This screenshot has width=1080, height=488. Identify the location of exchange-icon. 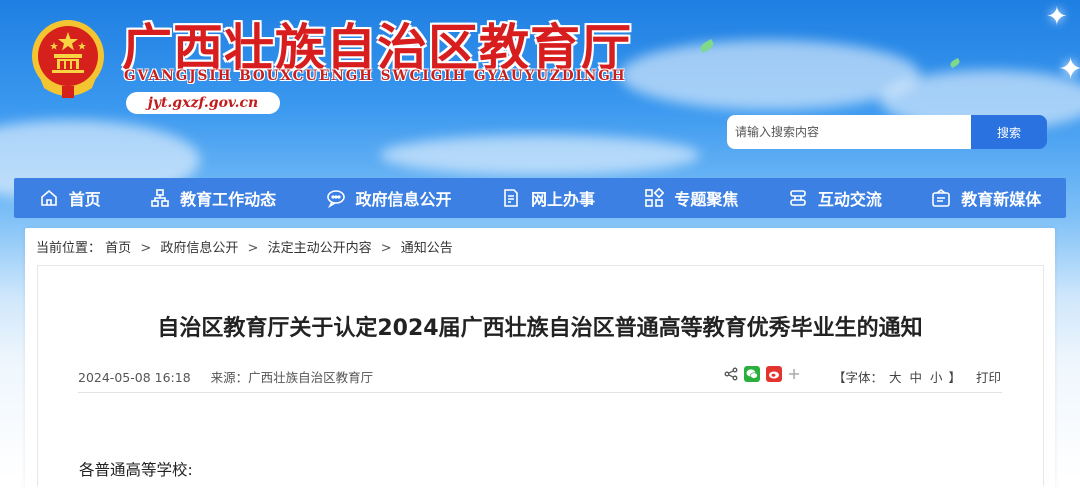
(798, 198).